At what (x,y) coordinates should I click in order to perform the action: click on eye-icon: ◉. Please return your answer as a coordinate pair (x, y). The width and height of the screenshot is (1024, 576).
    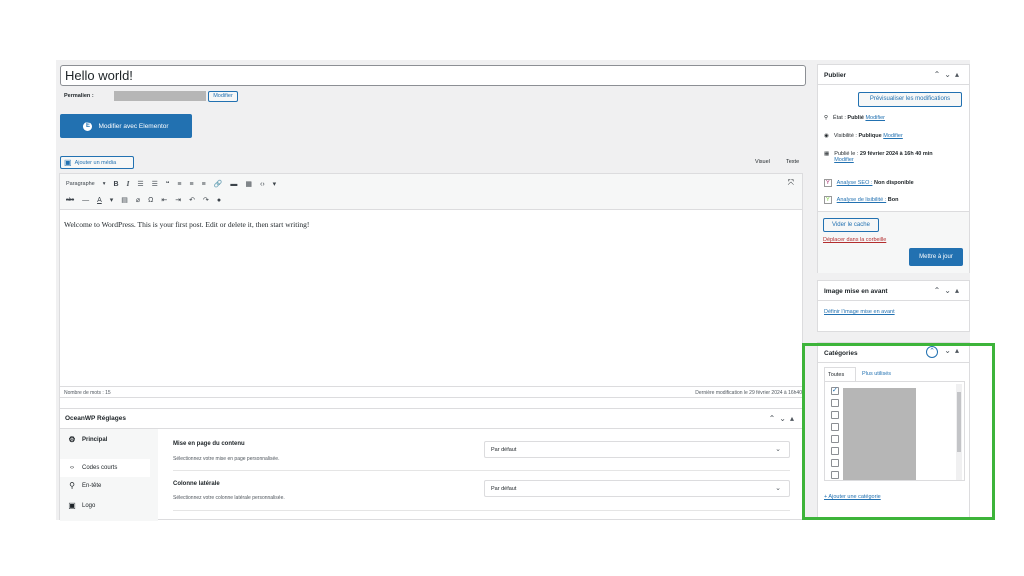
    Looking at the image, I should click on (826, 136).